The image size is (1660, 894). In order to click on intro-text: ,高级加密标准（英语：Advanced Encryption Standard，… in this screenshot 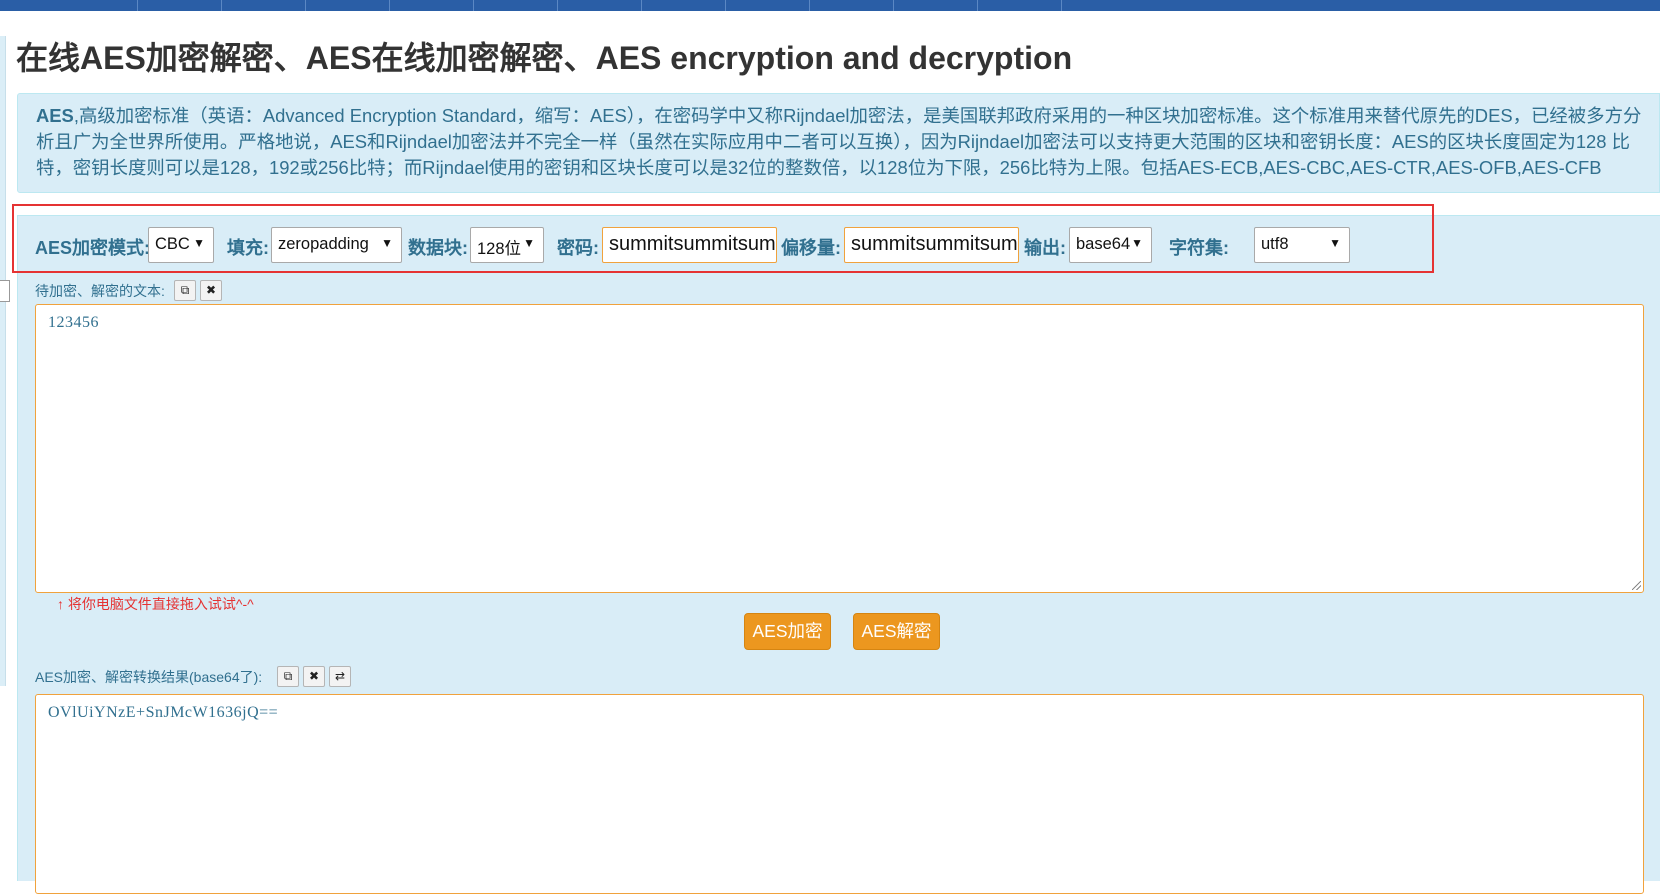, I will do `click(839, 141)`.